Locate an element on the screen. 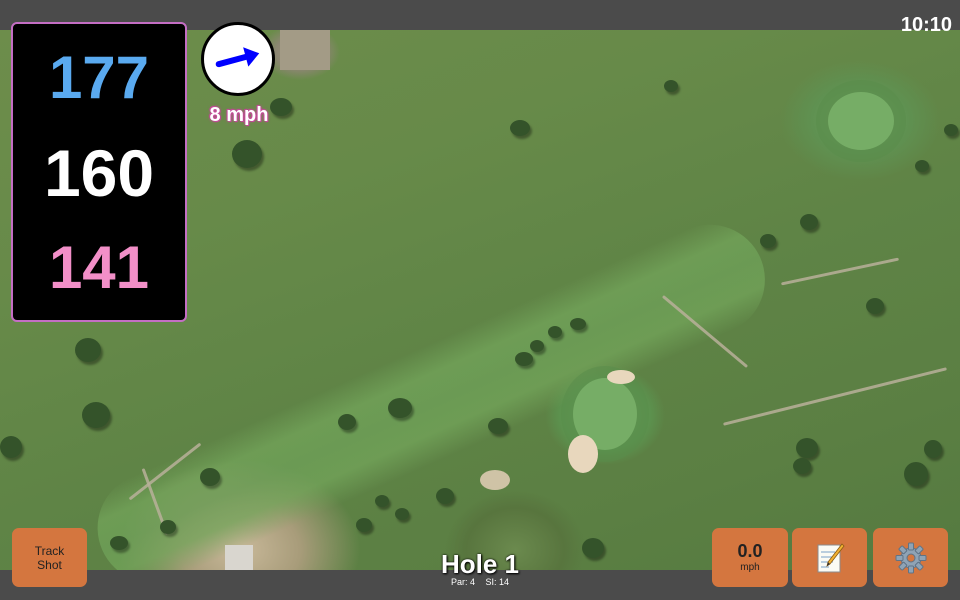  track-shot-button: Track Shot is located at coordinates (49, 557).